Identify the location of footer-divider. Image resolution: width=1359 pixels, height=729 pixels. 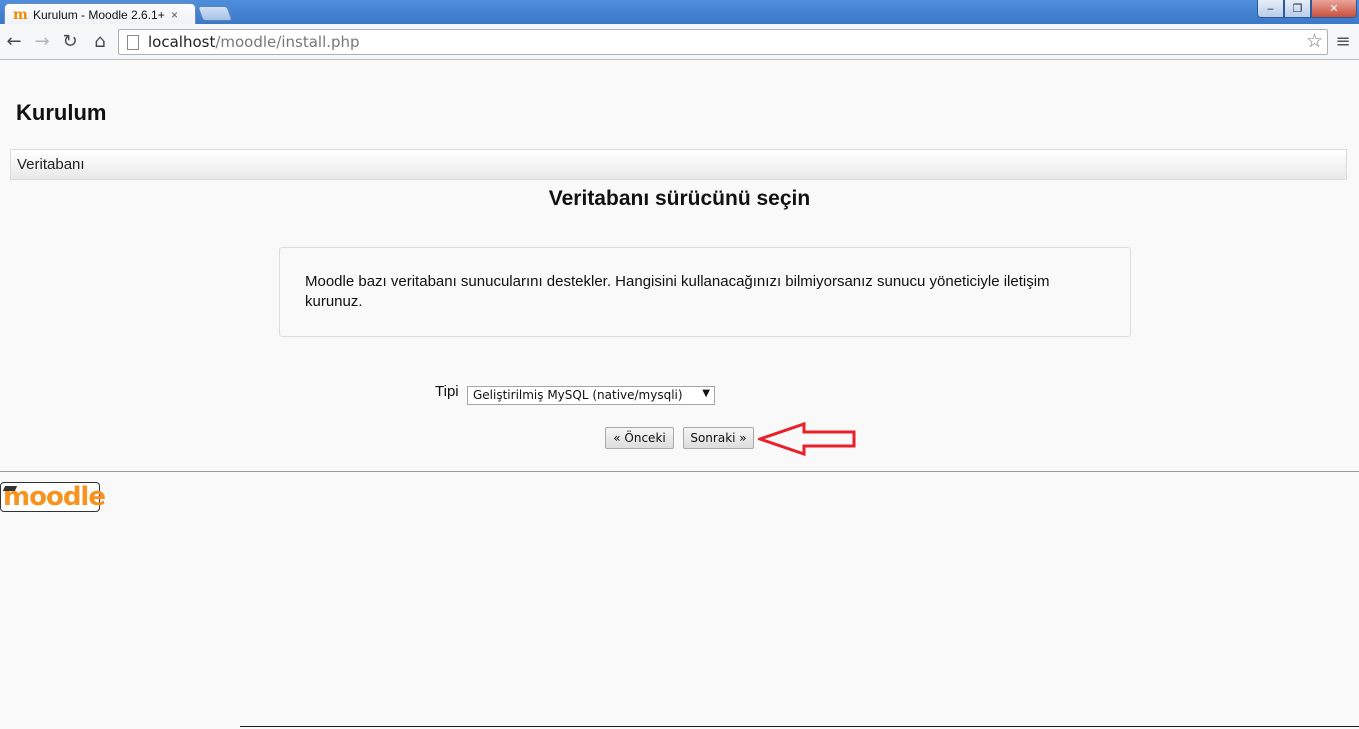
(679, 471).